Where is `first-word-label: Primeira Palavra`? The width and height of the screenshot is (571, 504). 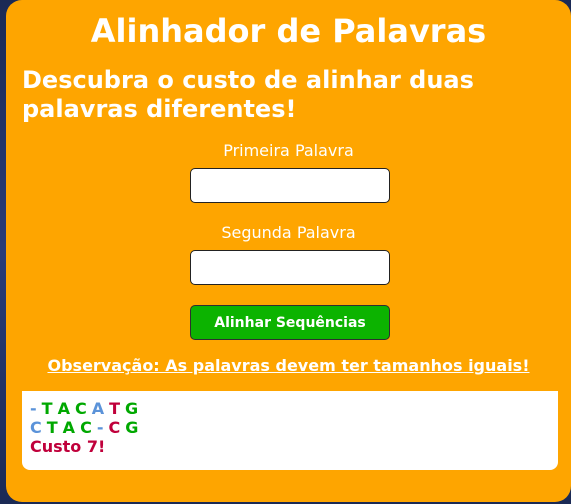 first-word-label: Primeira Palavra is located at coordinates (288, 150).